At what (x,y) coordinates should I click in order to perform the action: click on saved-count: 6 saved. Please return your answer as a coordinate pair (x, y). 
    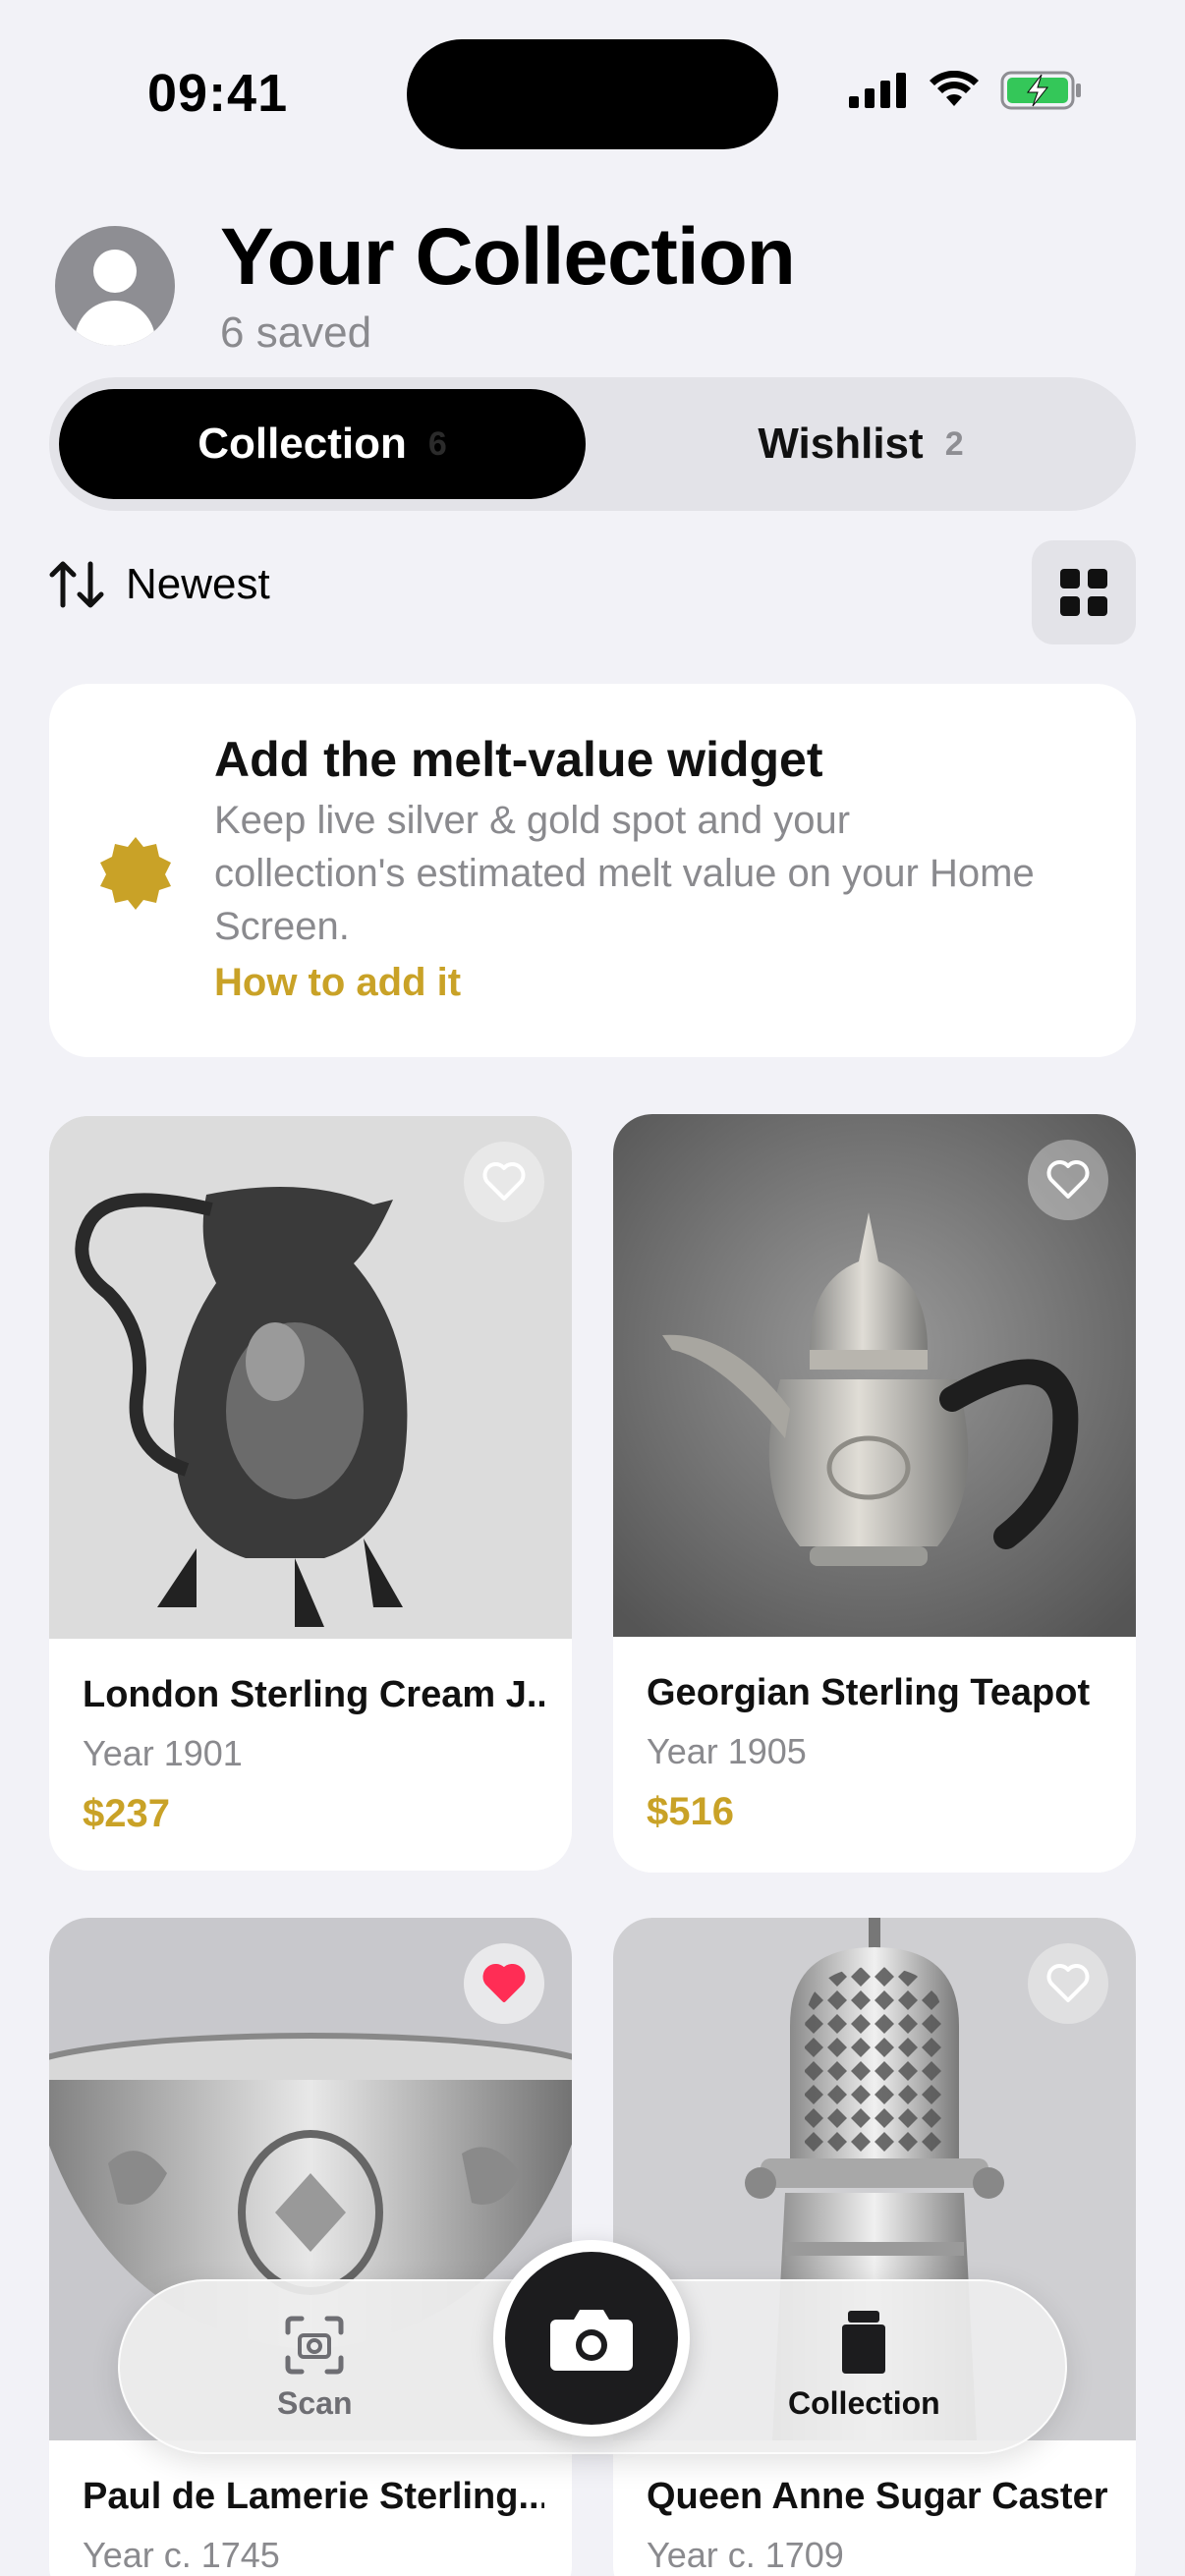
    Looking at the image, I should click on (296, 332).